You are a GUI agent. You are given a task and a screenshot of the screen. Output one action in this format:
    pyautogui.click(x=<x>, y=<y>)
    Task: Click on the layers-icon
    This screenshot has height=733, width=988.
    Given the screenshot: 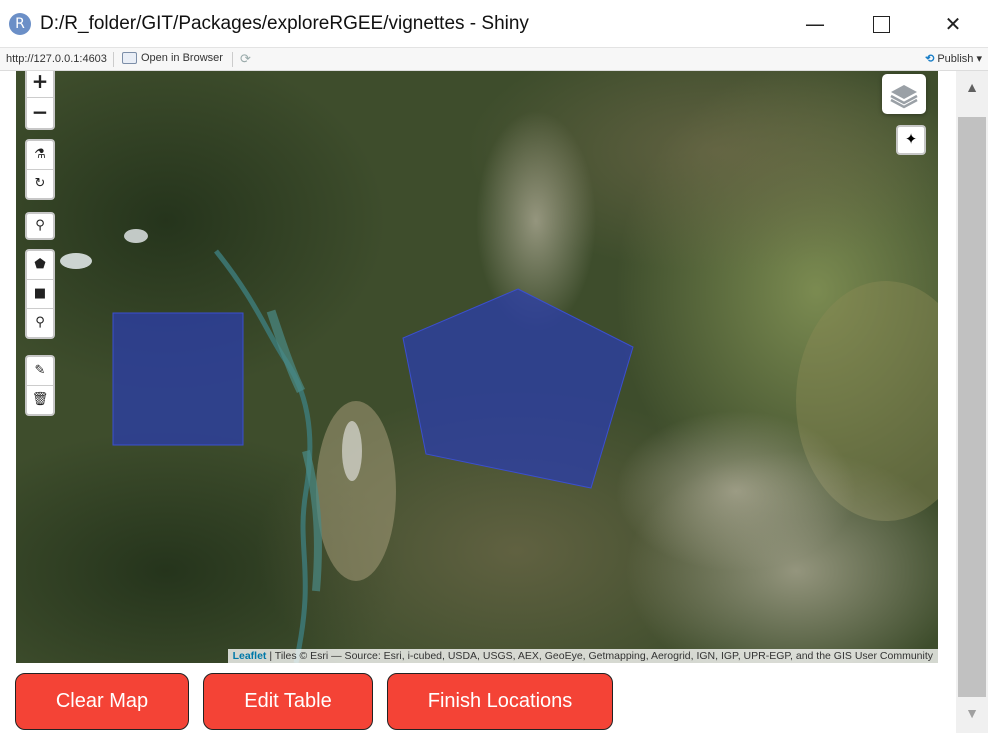 What is the action you would take?
    pyautogui.click(x=904, y=97)
    